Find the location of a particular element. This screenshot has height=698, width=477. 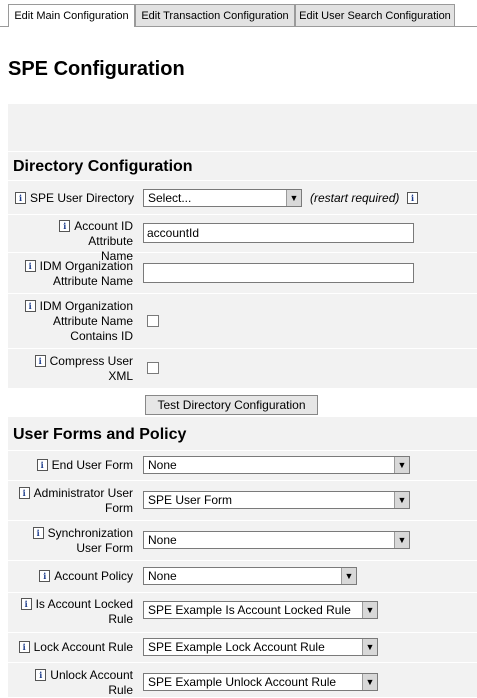

account-policy-select: None ▼ is located at coordinates (250, 576).